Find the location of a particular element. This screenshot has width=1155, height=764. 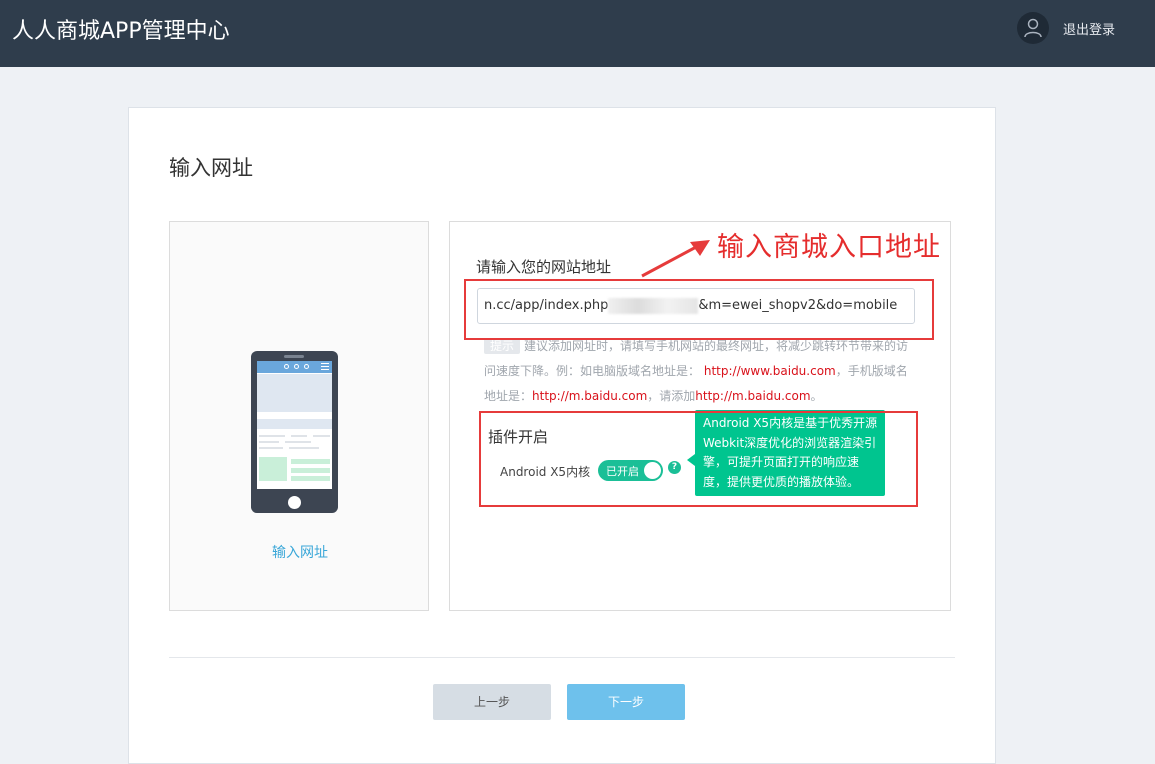

phone-preview-panel: 输入网址 is located at coordinates (299, 416).